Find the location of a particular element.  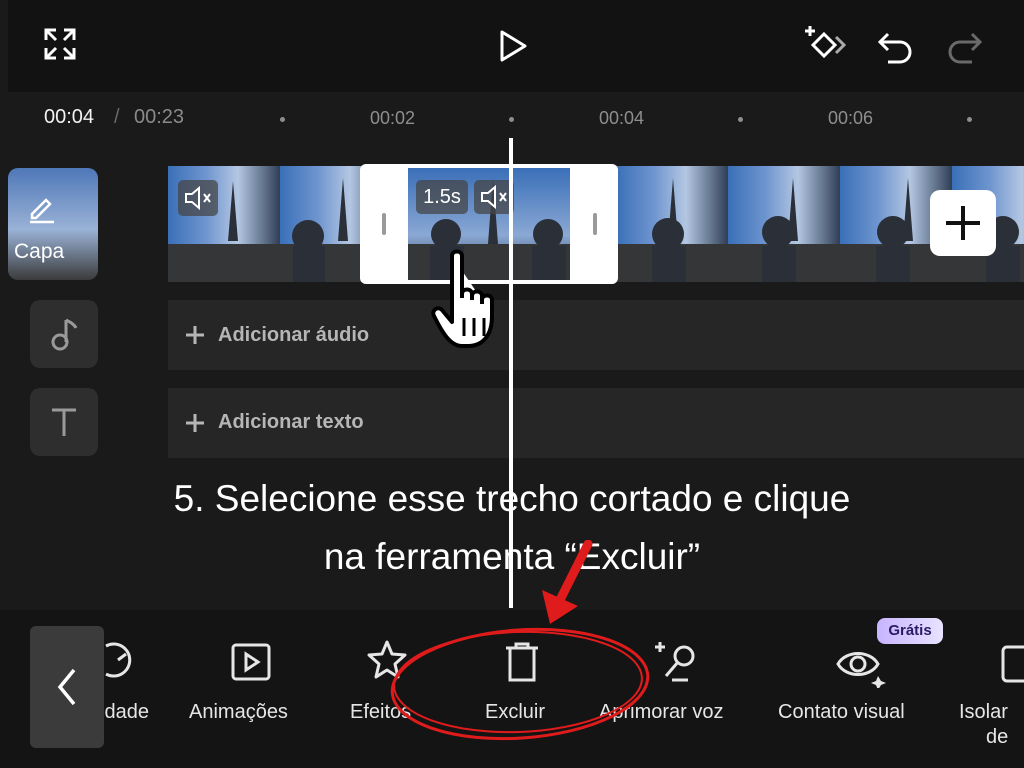

add-audio-label: Adicionar áudio is located at coordinates (294, 335).